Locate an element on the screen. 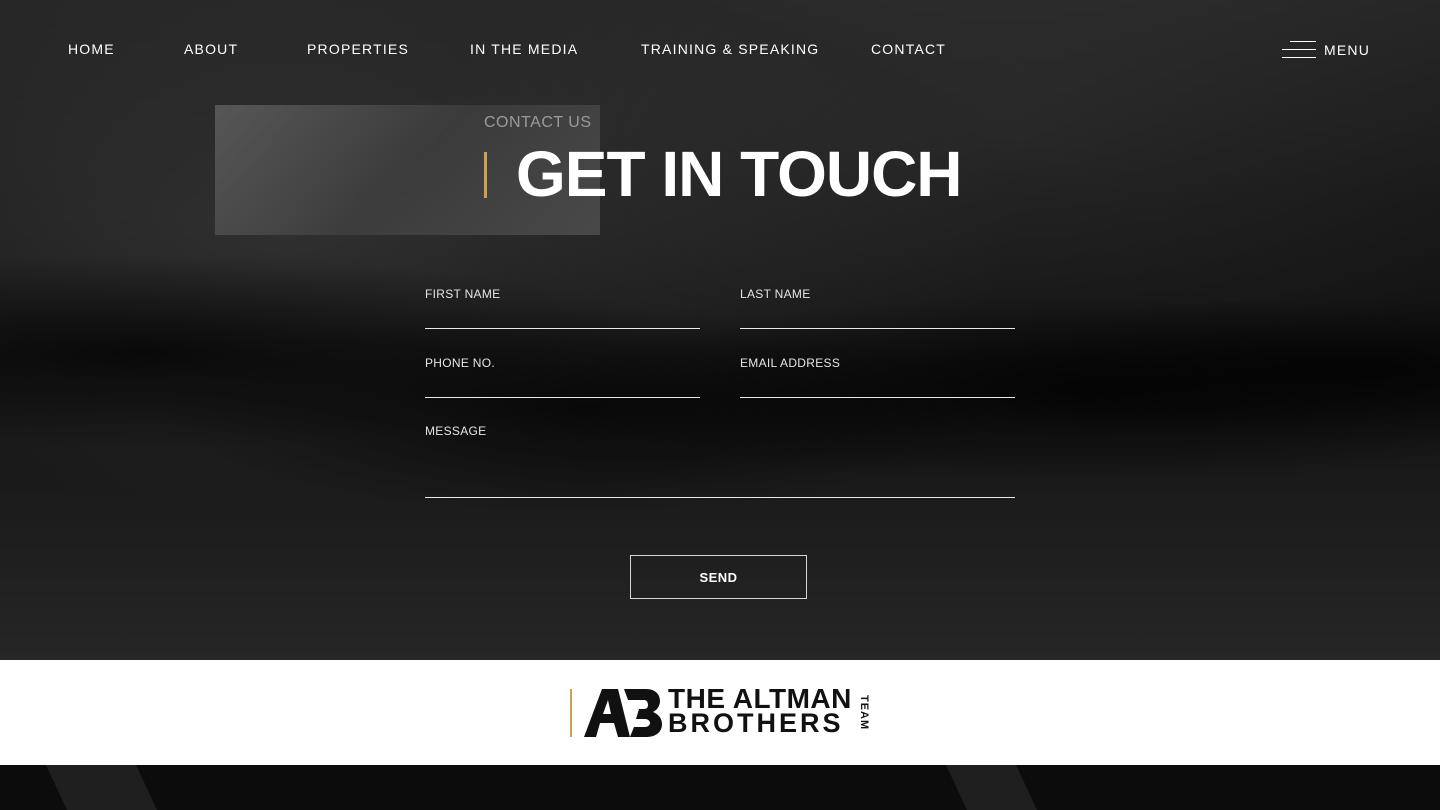 This screenshot has width=1440, height=810. logo-band: THE ALTMAN BROTHERS TEAM is located at coordinates (720, 712).